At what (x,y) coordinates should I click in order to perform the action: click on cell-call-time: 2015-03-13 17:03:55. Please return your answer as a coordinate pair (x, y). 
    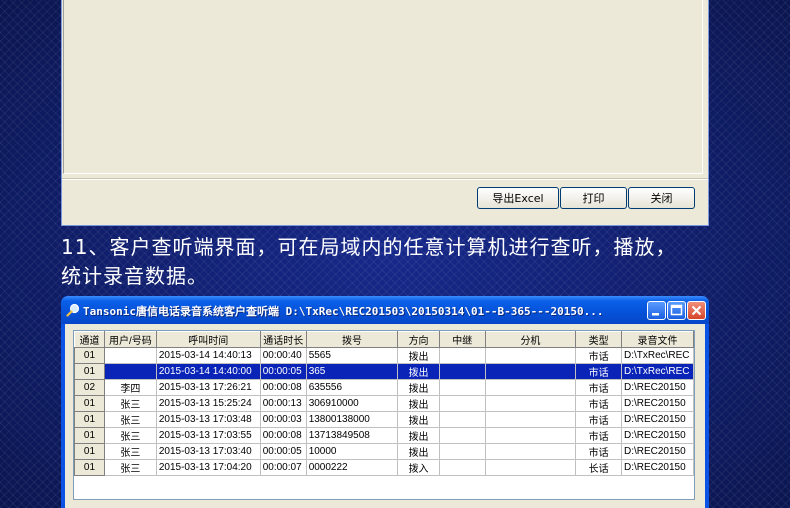
    Looking at the image, I should click on (208, 435).